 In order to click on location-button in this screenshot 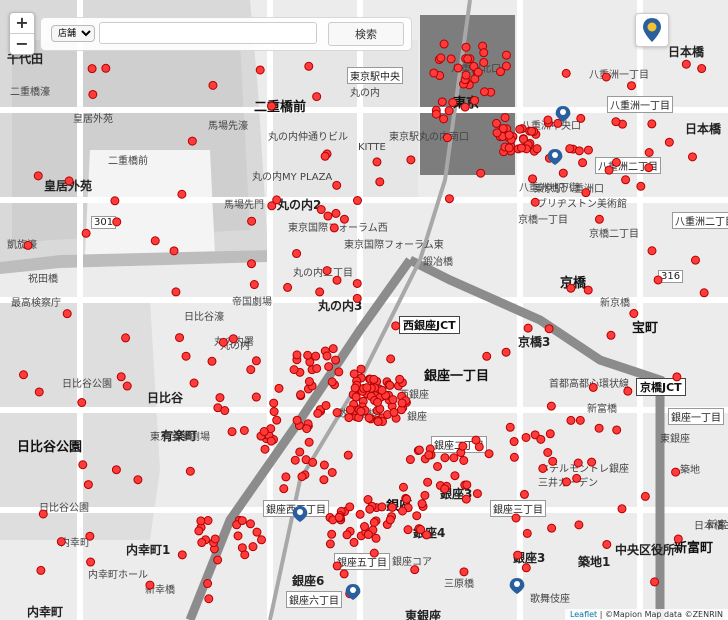, I will do `click(652, 30)`.